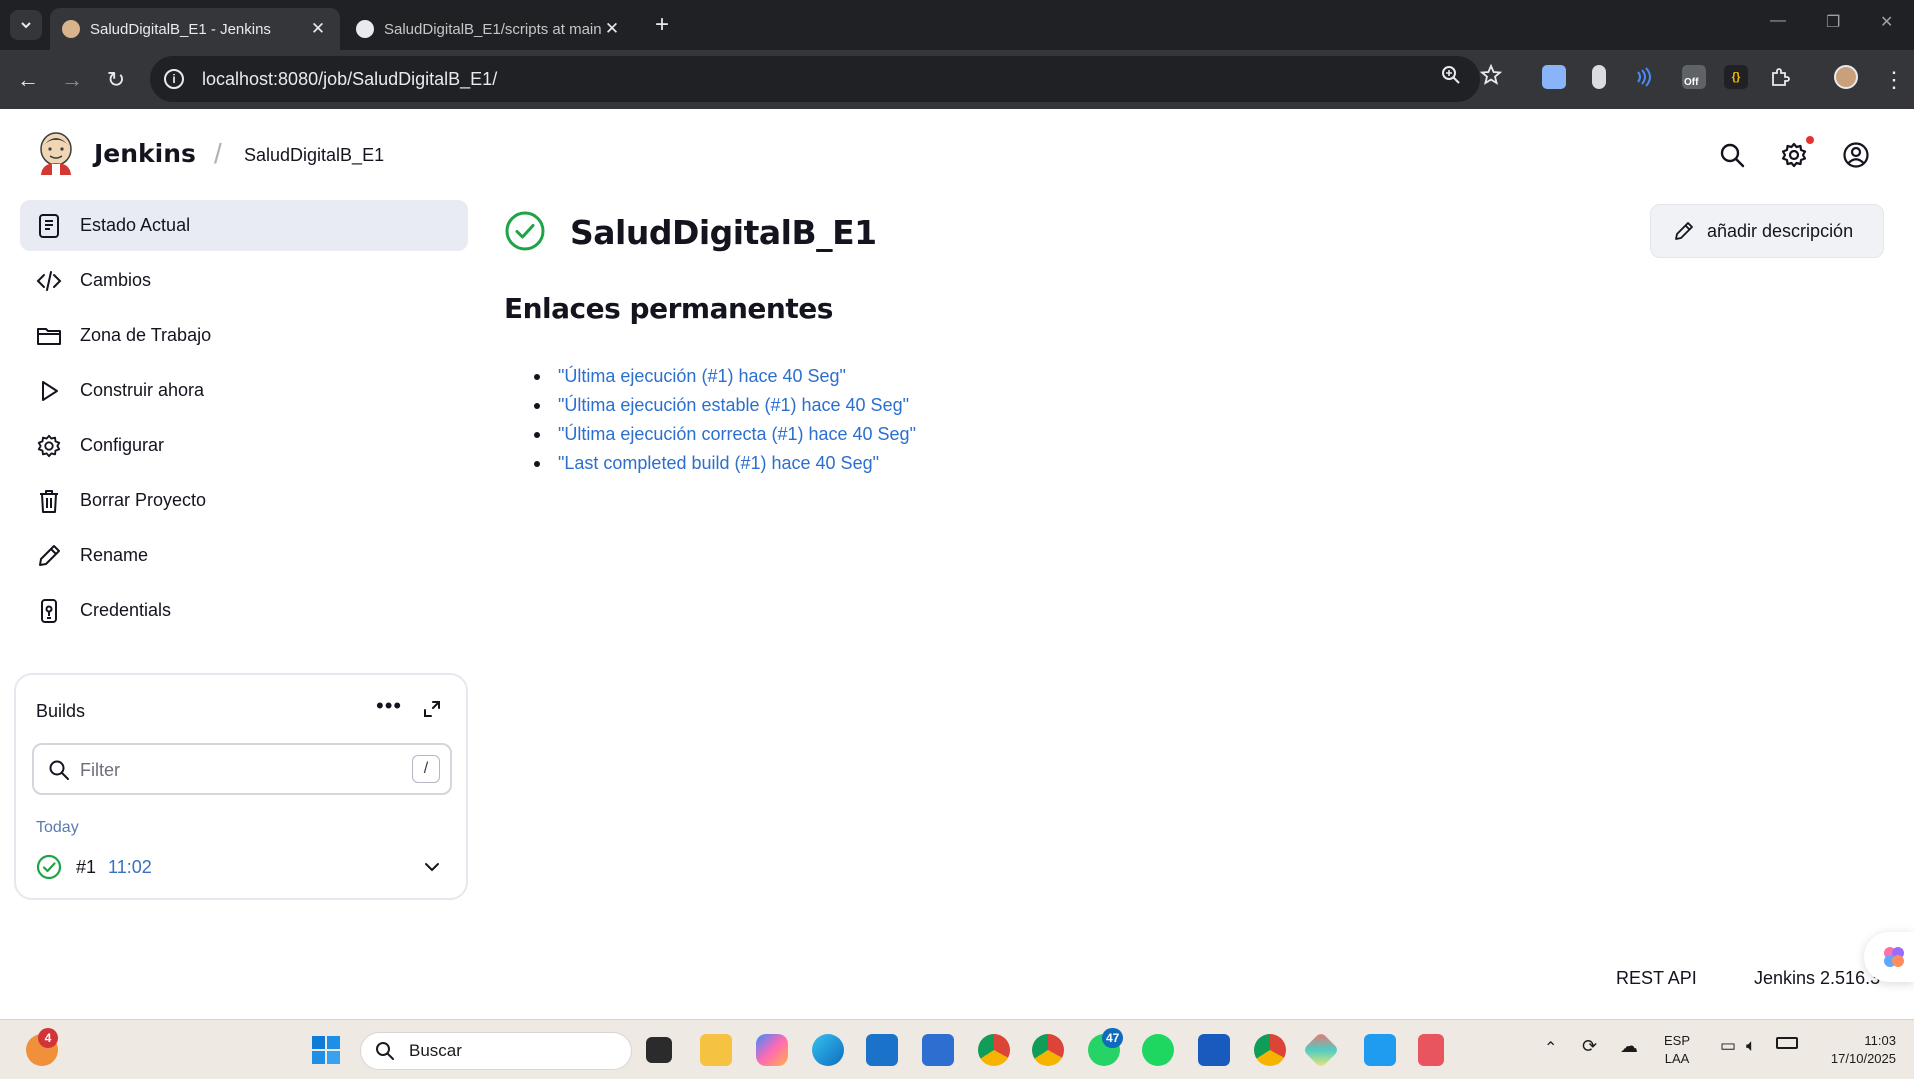  What do you see at coordinates (496, 1051) in the screenshot?
I see `taskbar-search: Buscar` at bounding box center [496, 1051].